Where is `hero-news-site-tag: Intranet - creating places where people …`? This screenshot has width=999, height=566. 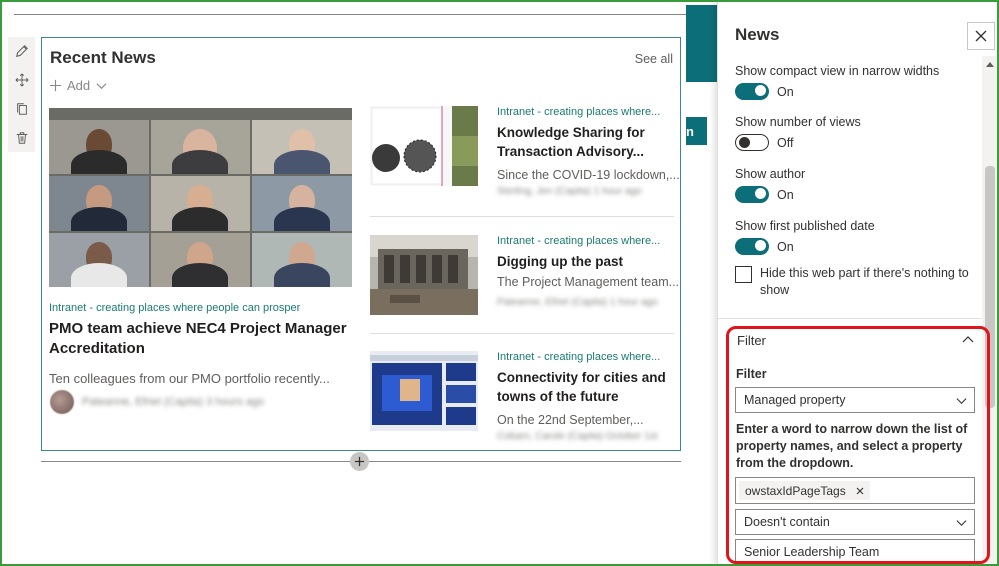 hero-news-site-tag: Intranet - creating places where people … is located at coordinates (174, 308).